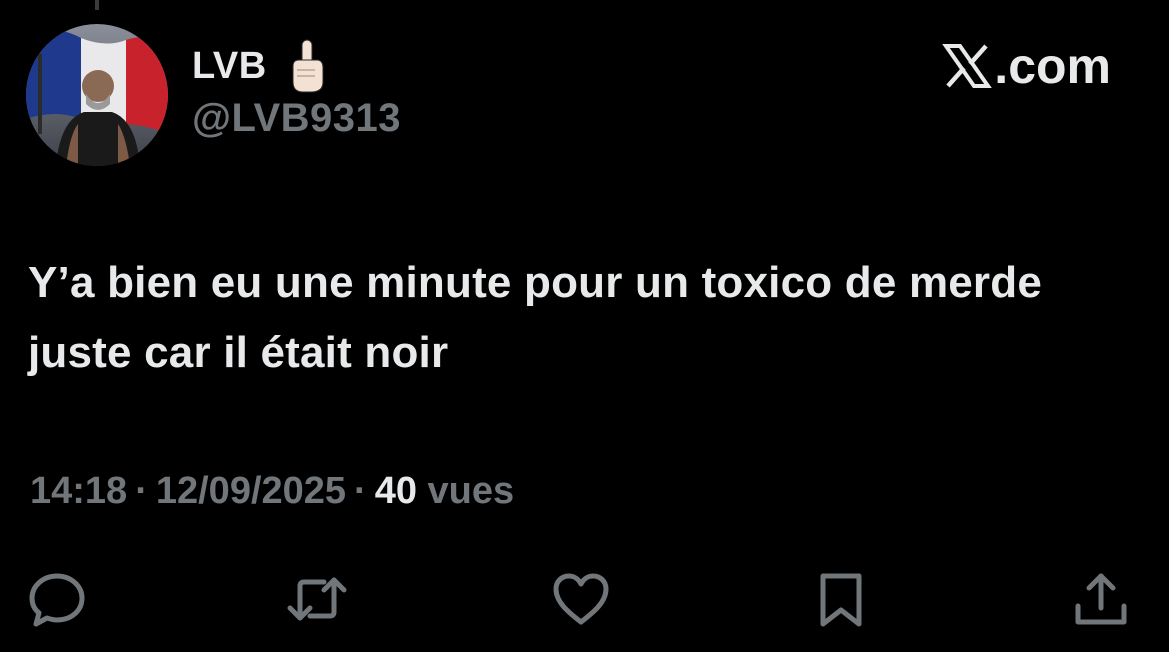 Image resolution: width=1169 pixels, height=652 pixels. I want to click on repost-button, so click(317, 599).